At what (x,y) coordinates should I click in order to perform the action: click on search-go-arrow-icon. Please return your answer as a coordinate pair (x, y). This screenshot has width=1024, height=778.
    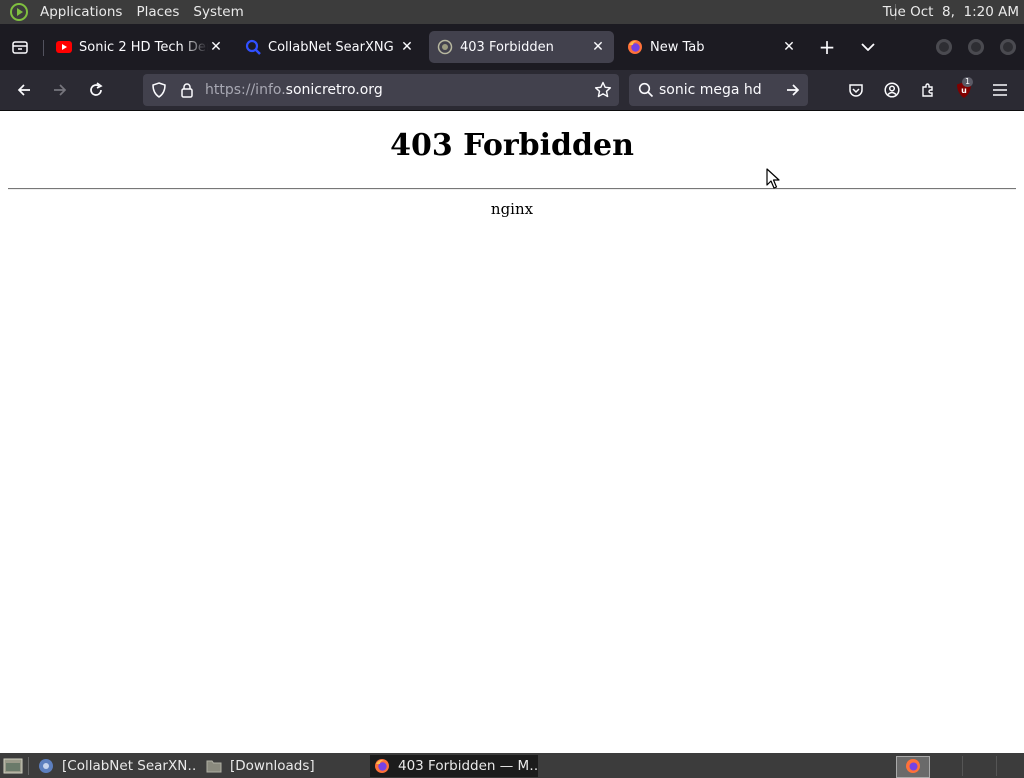
    Looking at the image, I should click on (793, 90).